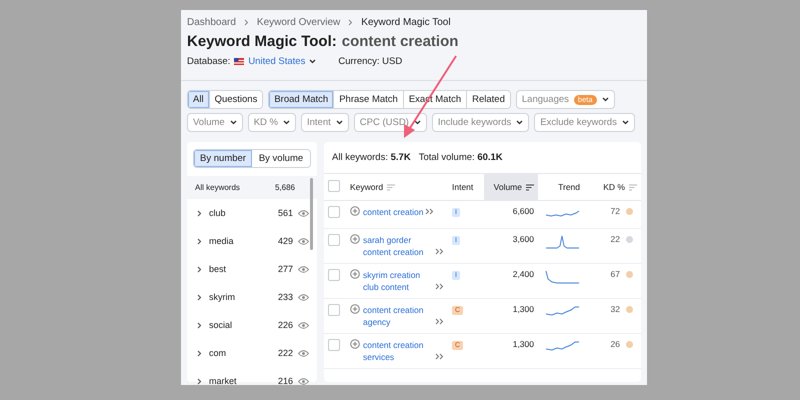 The height and width of the screenshot is (400, 800). Describe the element at coordinates (615, 274) in the screenshot. I see `kd-value: 67` at that location.